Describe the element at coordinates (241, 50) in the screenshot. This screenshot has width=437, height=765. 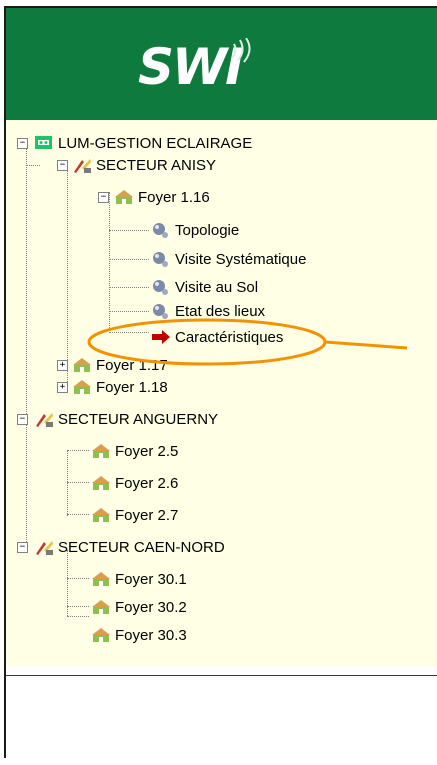
I see `radio-waves-icon` at that location.